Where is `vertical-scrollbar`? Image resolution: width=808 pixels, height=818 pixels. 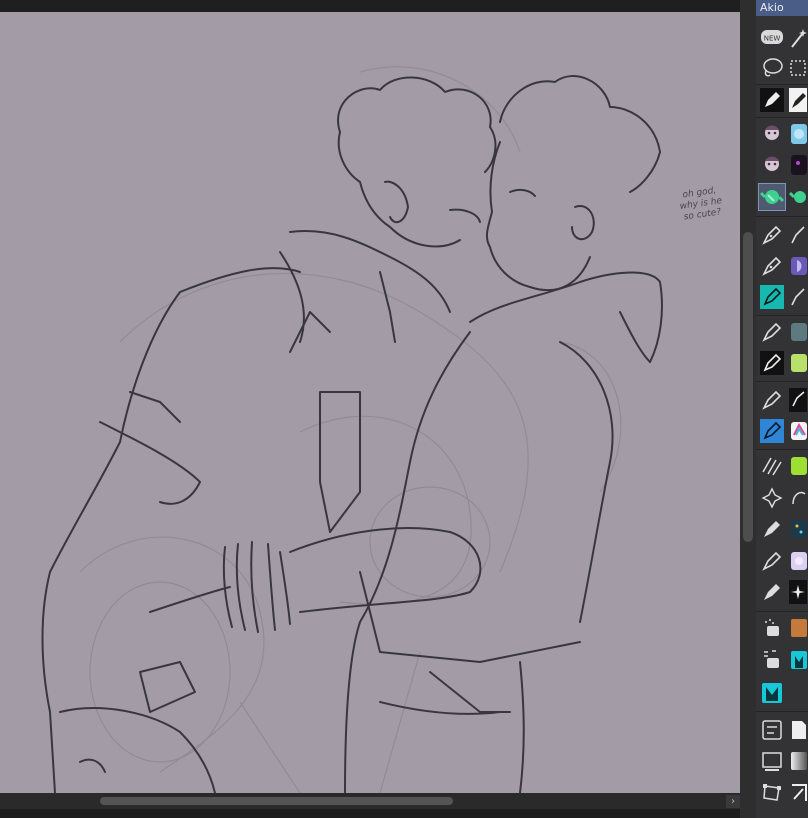
vertical-scrollbar is located at coordinates (748, 409).